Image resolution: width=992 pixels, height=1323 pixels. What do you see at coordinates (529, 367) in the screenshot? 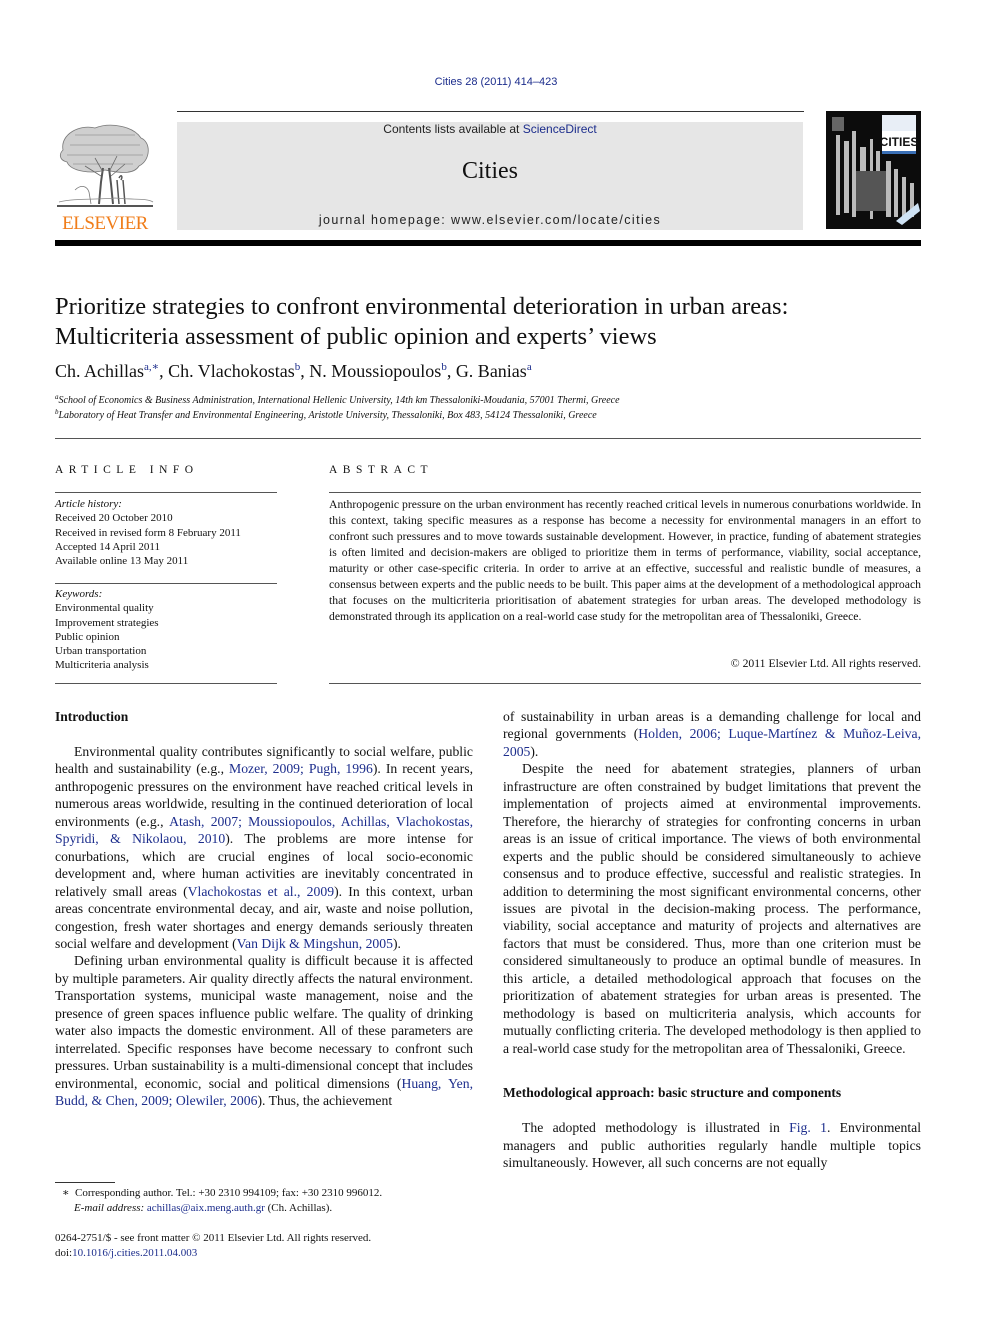
I see `author-affiliation-mark: a` at bounding box center [529, 367].